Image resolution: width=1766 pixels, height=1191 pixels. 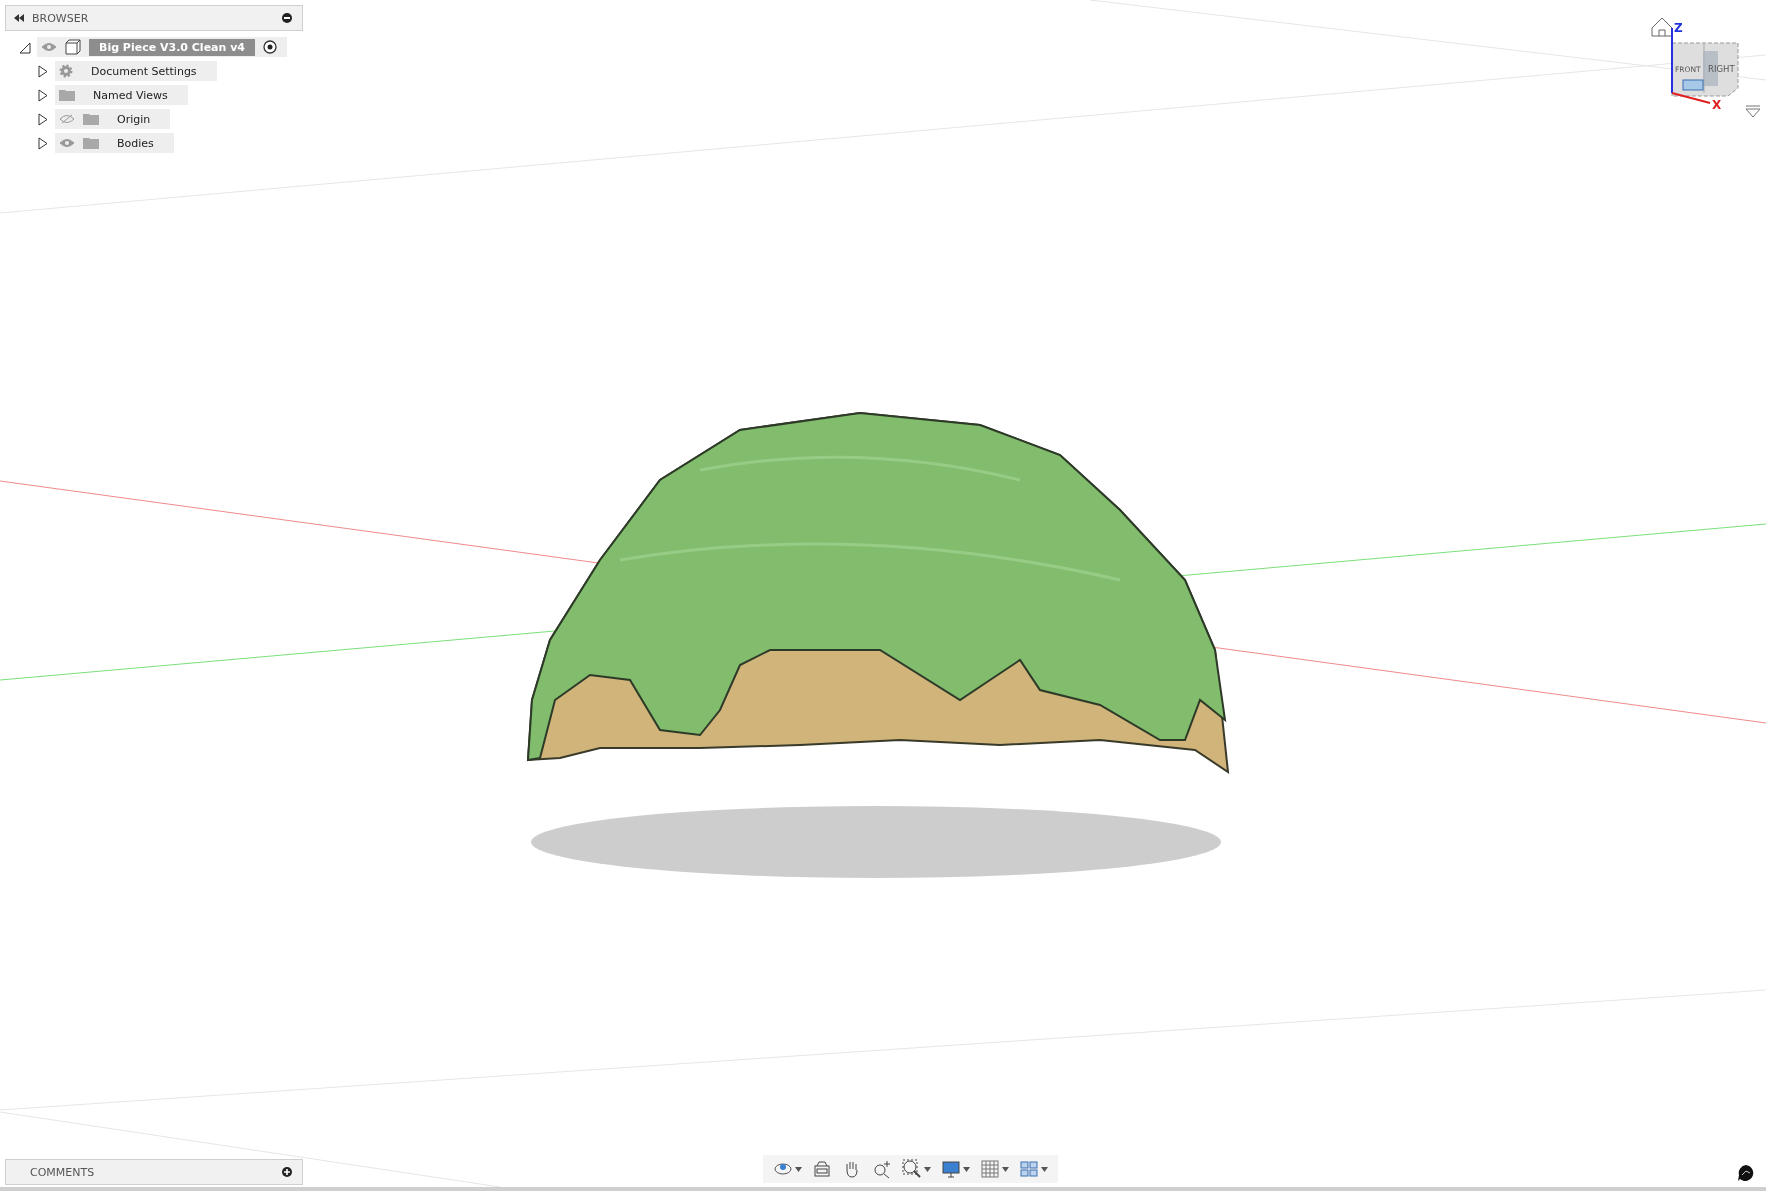 I want to click on panel-title: BROWSER, so click(x=61, y=18).